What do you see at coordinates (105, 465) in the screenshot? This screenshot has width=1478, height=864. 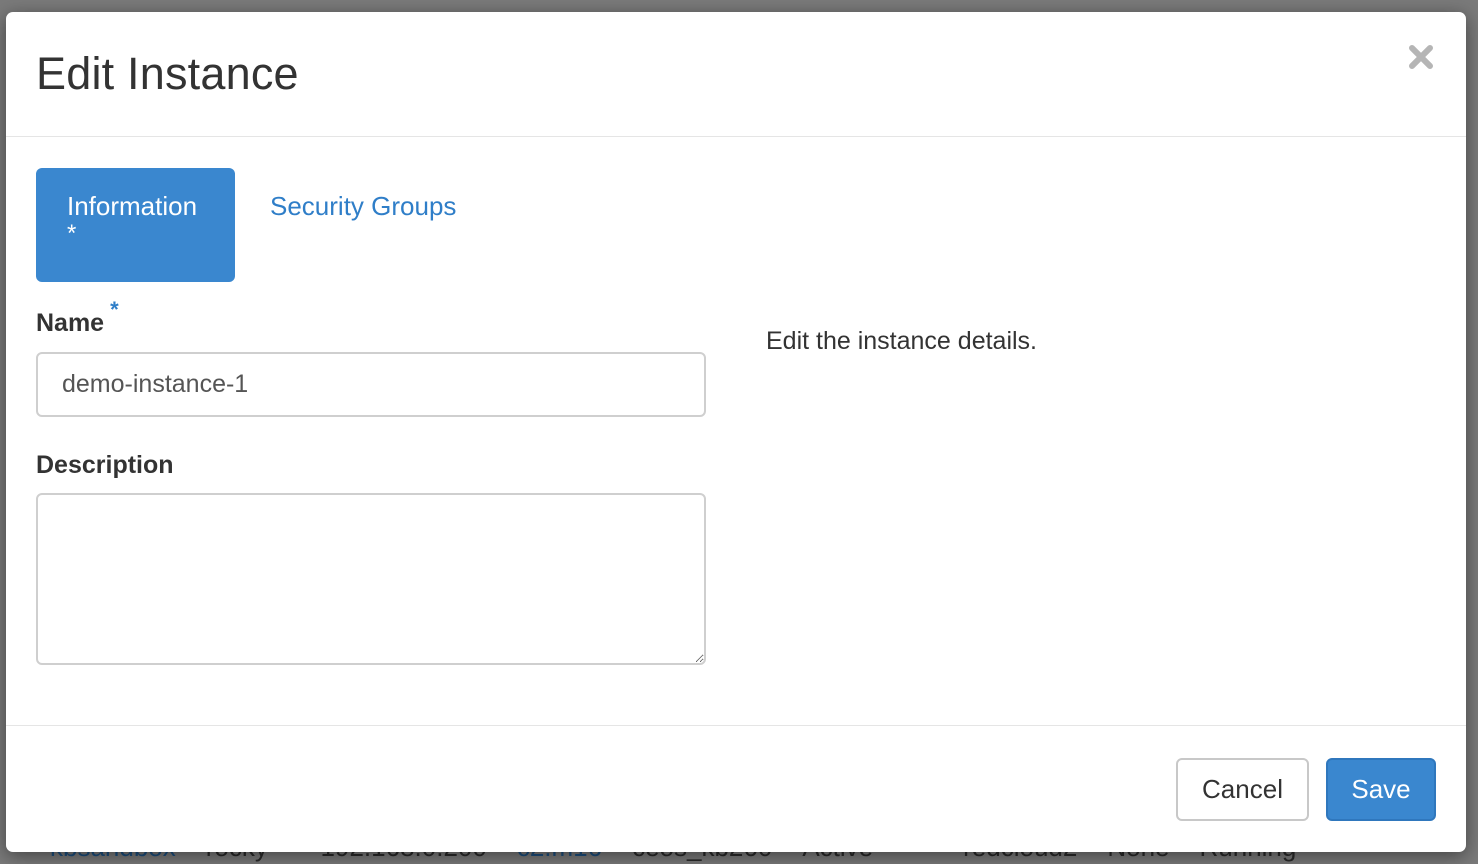 I see `description-label: Description` at bounding box center [105, 465].